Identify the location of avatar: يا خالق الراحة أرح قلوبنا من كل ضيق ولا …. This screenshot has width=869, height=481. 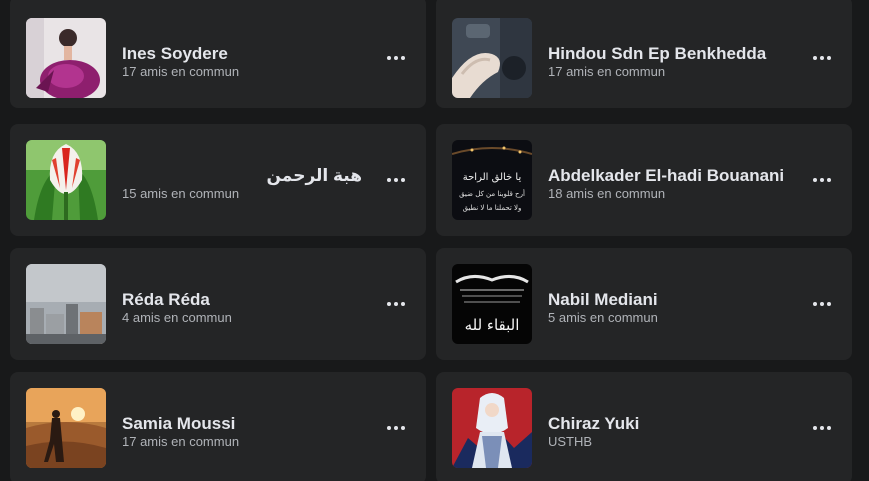
(492, 180).